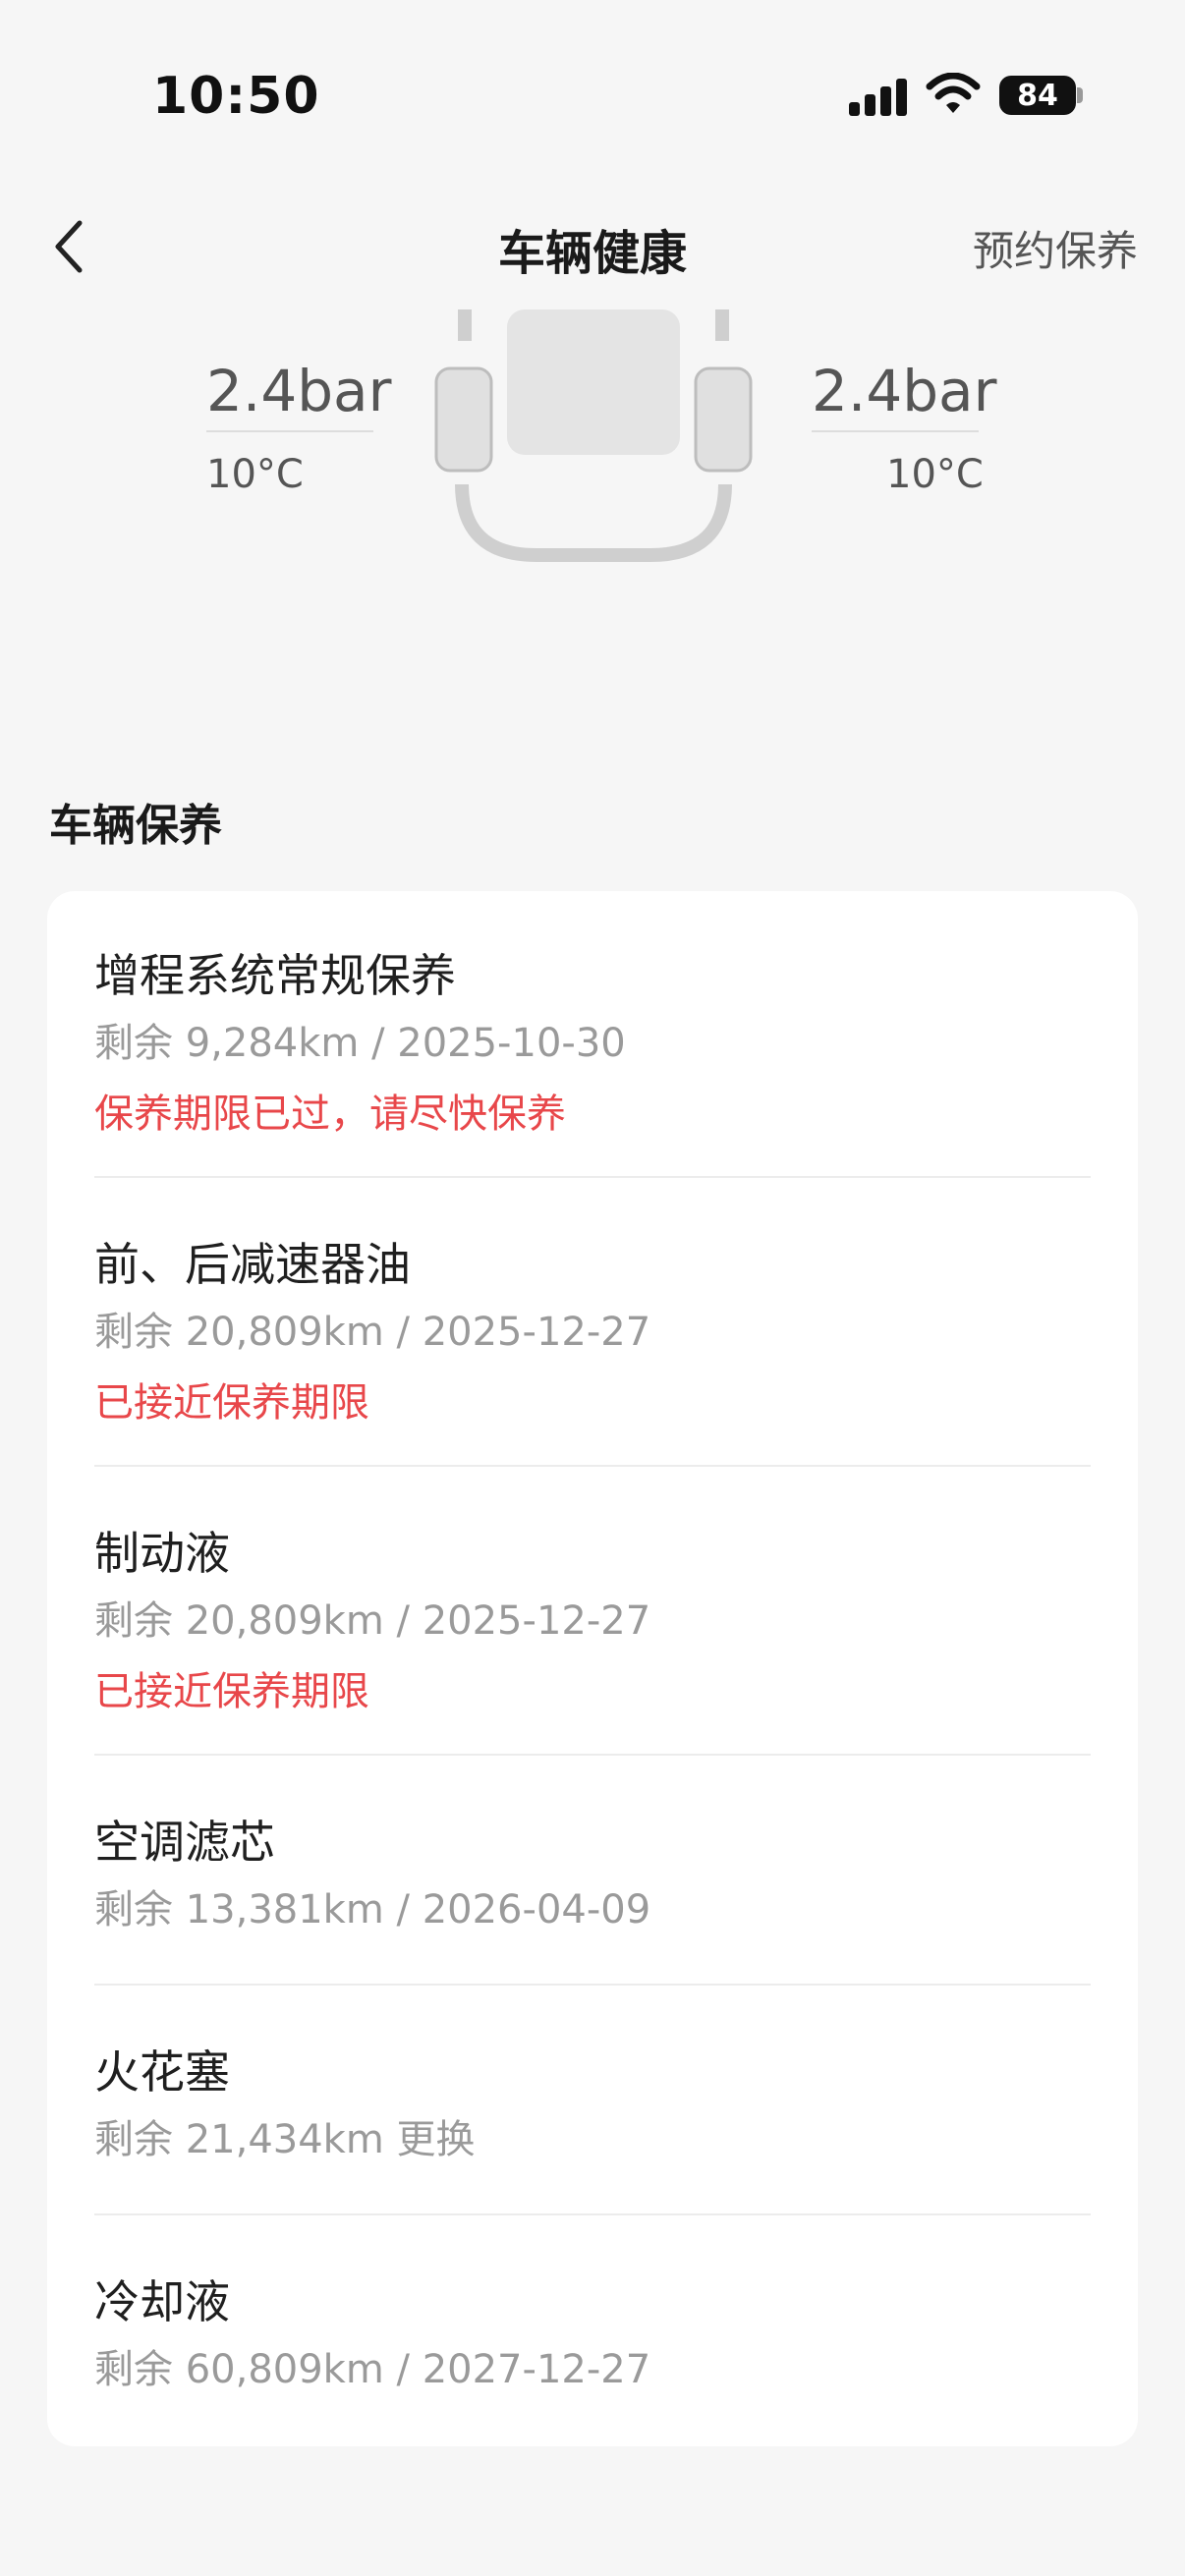 This screenshot has height=2576, width=1185. I want to click on maintenance-item: 空调滤芯 剩余 13,381km / 2026-04-09, so click(592, 1874).